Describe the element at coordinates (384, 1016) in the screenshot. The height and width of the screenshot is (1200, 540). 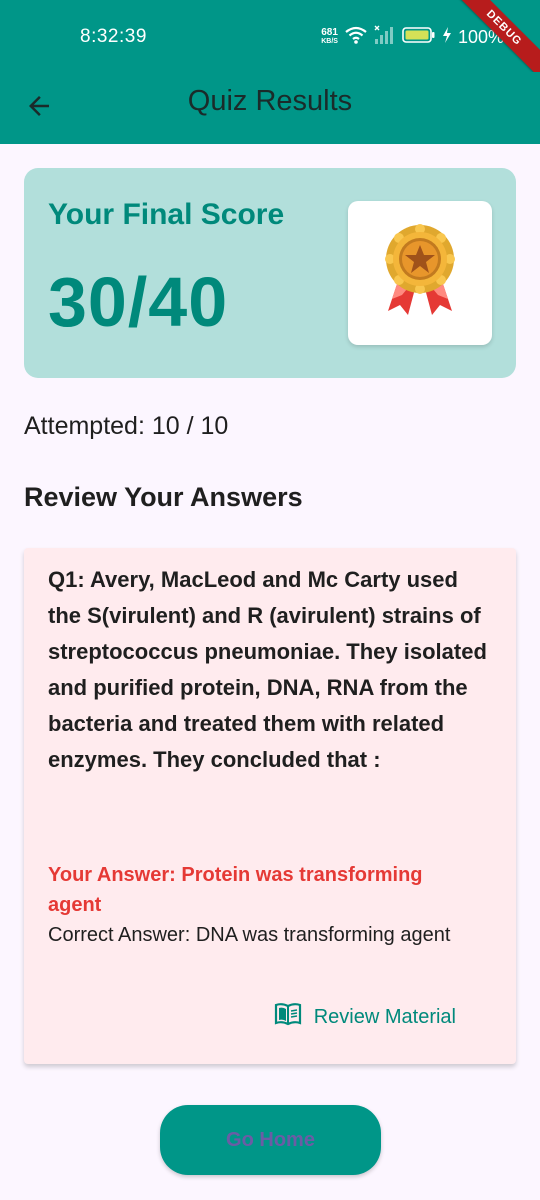
I see `review-material-label: Review Material` at that location.